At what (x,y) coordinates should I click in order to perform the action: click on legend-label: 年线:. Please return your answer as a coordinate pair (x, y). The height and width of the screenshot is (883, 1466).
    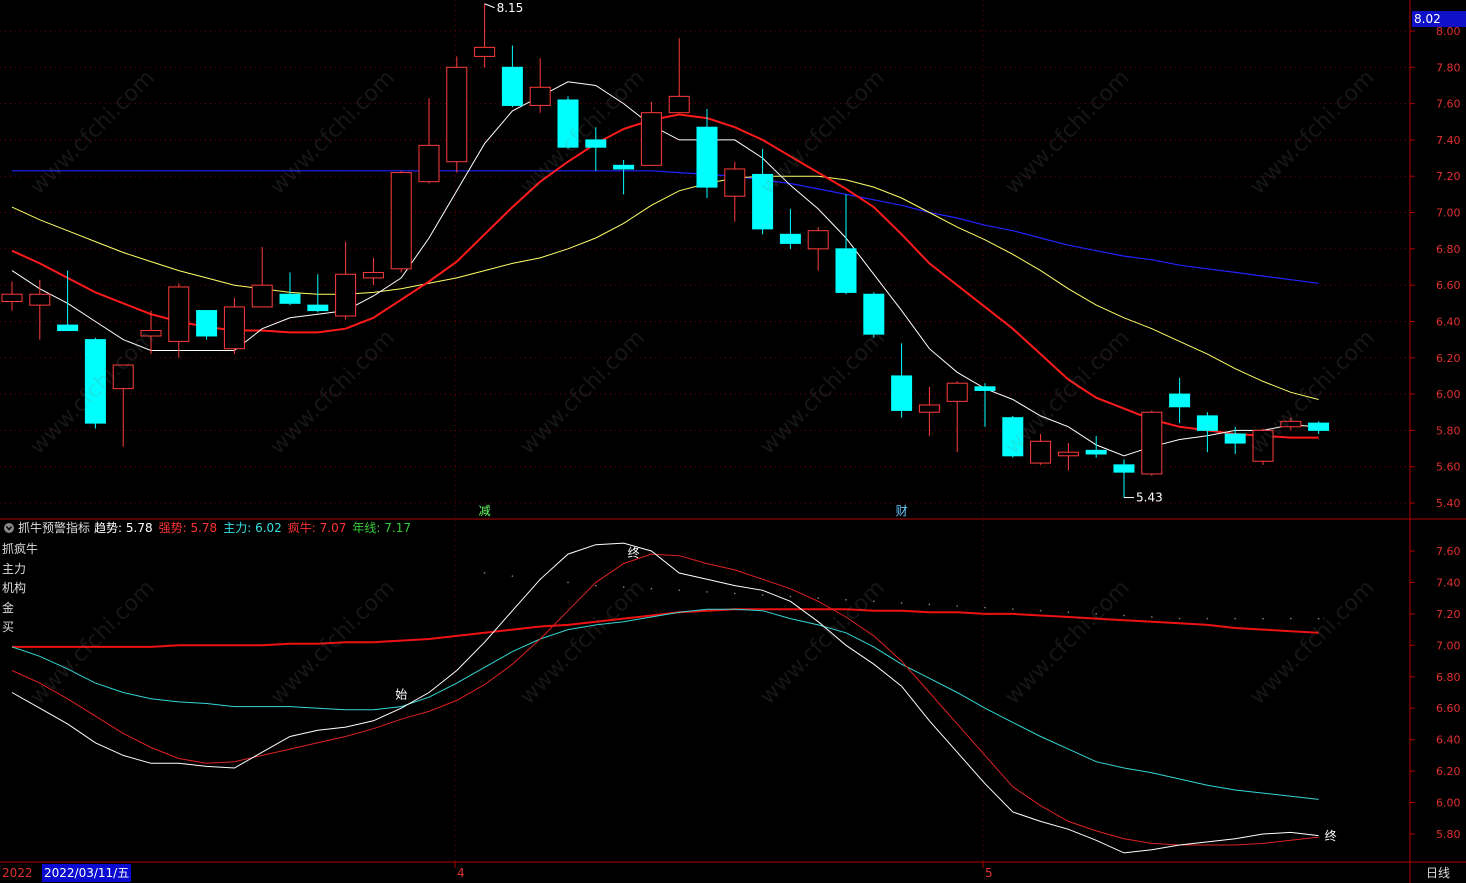
    Looking at the image, I should click on (366, 528).